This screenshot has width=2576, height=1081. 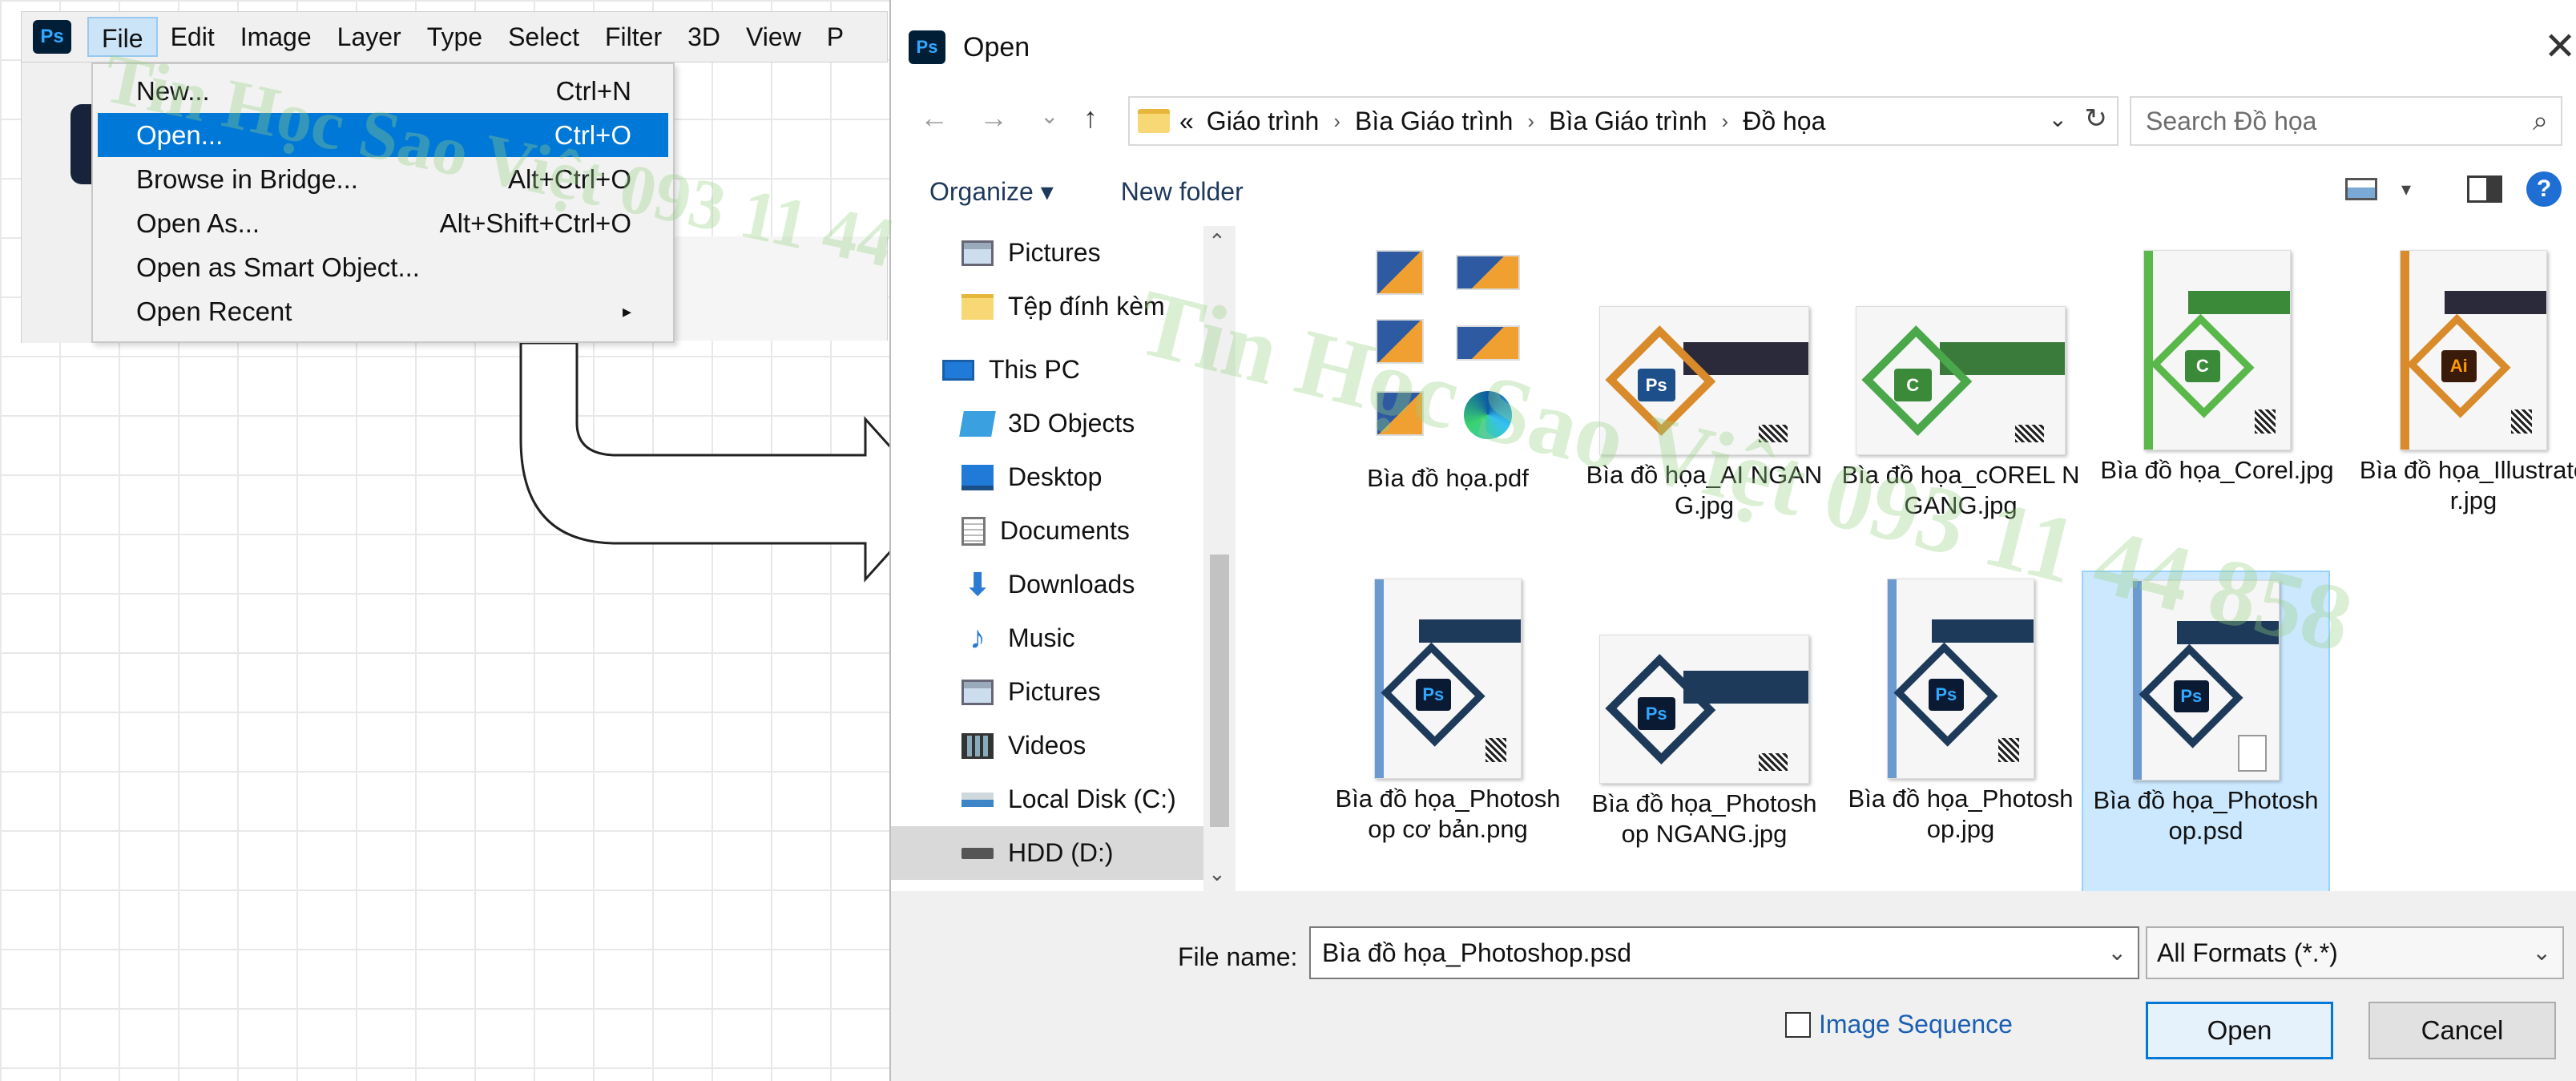 What do you see at coordinates (1784, 122) in the screenshot?
I see `breadcrumb-item: Đồ họa` at bounding box center [1784, 122].